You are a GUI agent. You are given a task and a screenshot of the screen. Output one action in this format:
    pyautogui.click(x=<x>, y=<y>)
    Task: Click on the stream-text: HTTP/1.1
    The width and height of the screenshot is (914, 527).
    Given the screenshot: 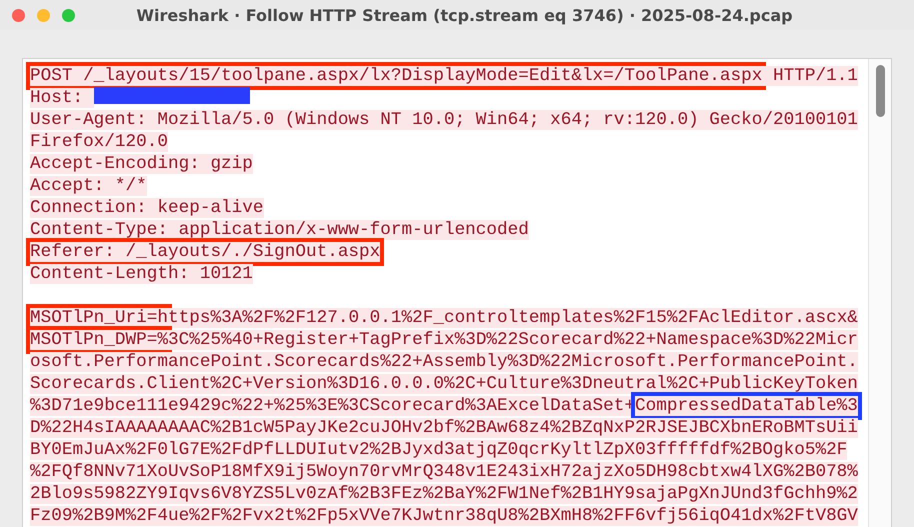 What is the action you would take?
    pyautogui.click(x=810, y=76)
    